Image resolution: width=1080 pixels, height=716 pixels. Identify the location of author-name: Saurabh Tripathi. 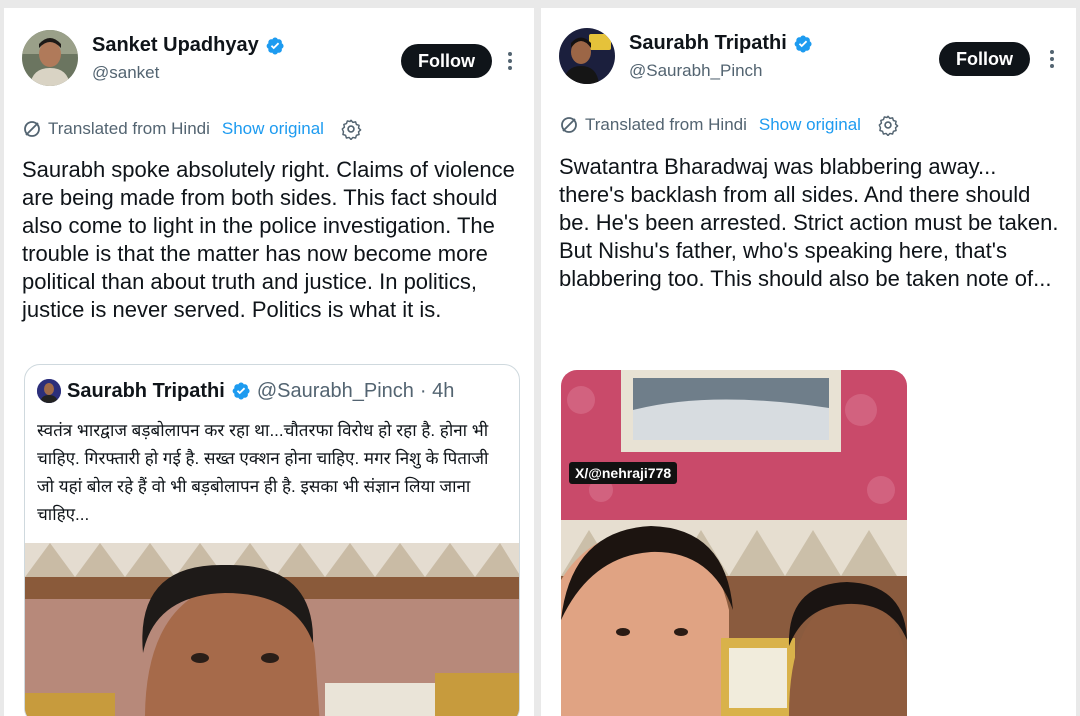
(708, 43).